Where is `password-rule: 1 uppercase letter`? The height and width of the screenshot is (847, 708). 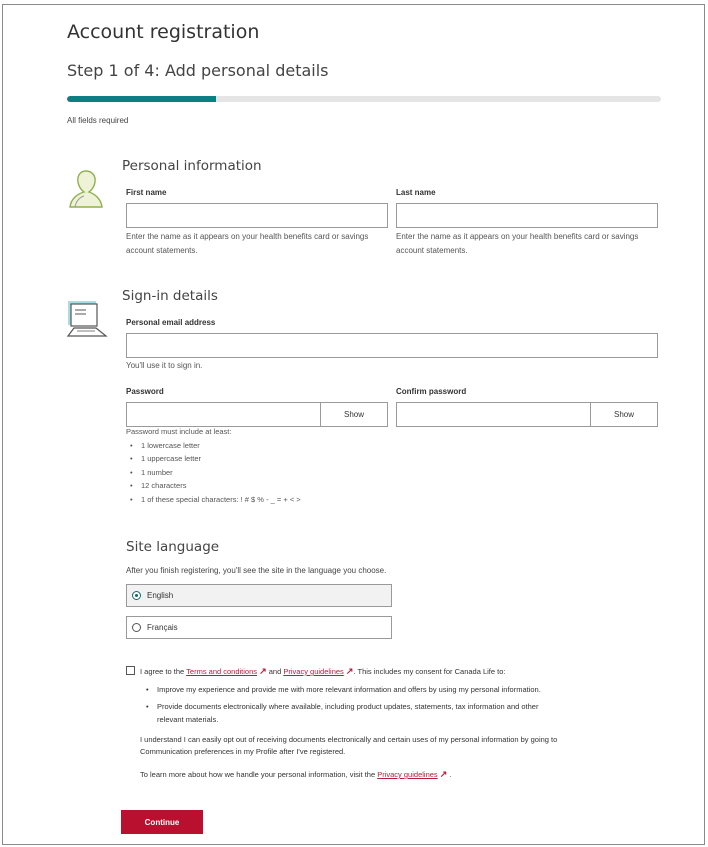 password-rule: 1 uppercase letter is located at coordinates (286, 459).